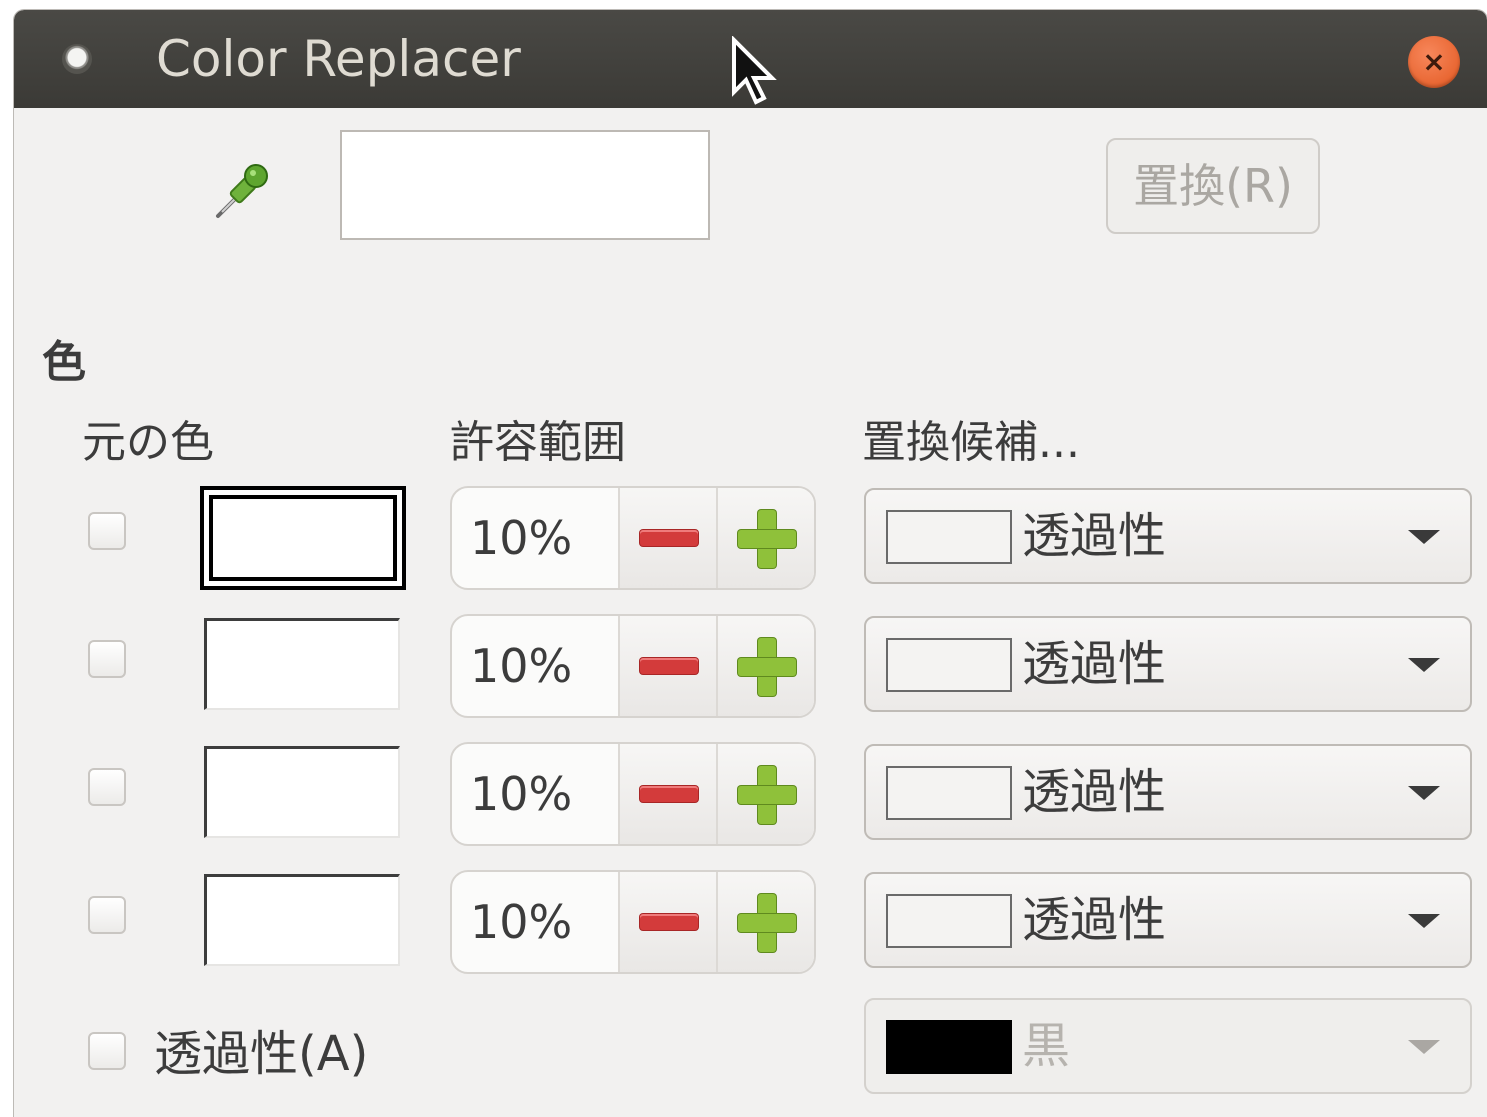 The image size is (1487, 1117). I want to click on alpha-color-swatch, so click(949, 1047).